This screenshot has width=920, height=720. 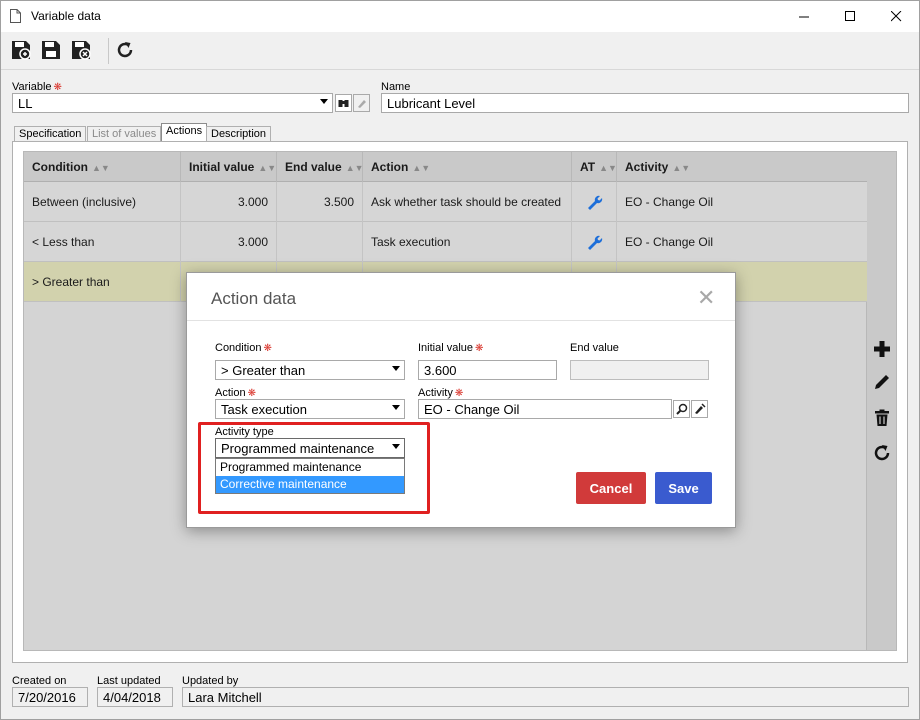 I want to click on save-icon, so click(x=51, y=50).